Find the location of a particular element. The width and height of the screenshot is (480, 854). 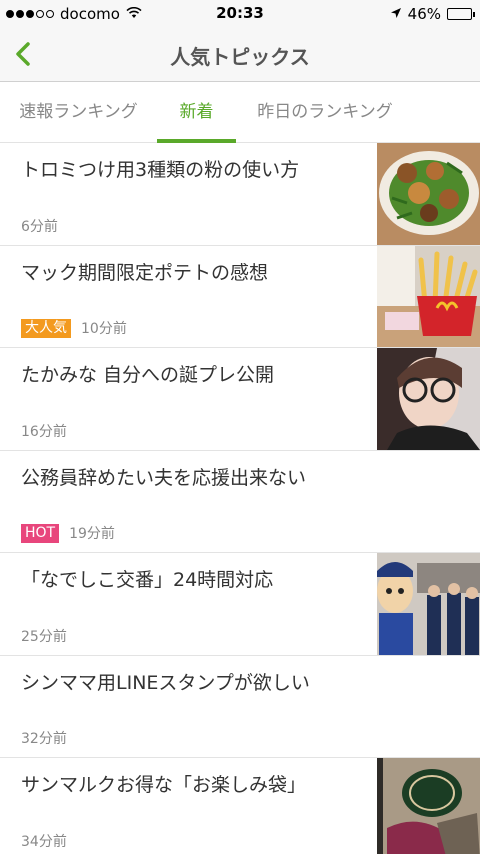

item-title: 「なでしこ交番」24時間対応 is located at coordinates (147, 580).